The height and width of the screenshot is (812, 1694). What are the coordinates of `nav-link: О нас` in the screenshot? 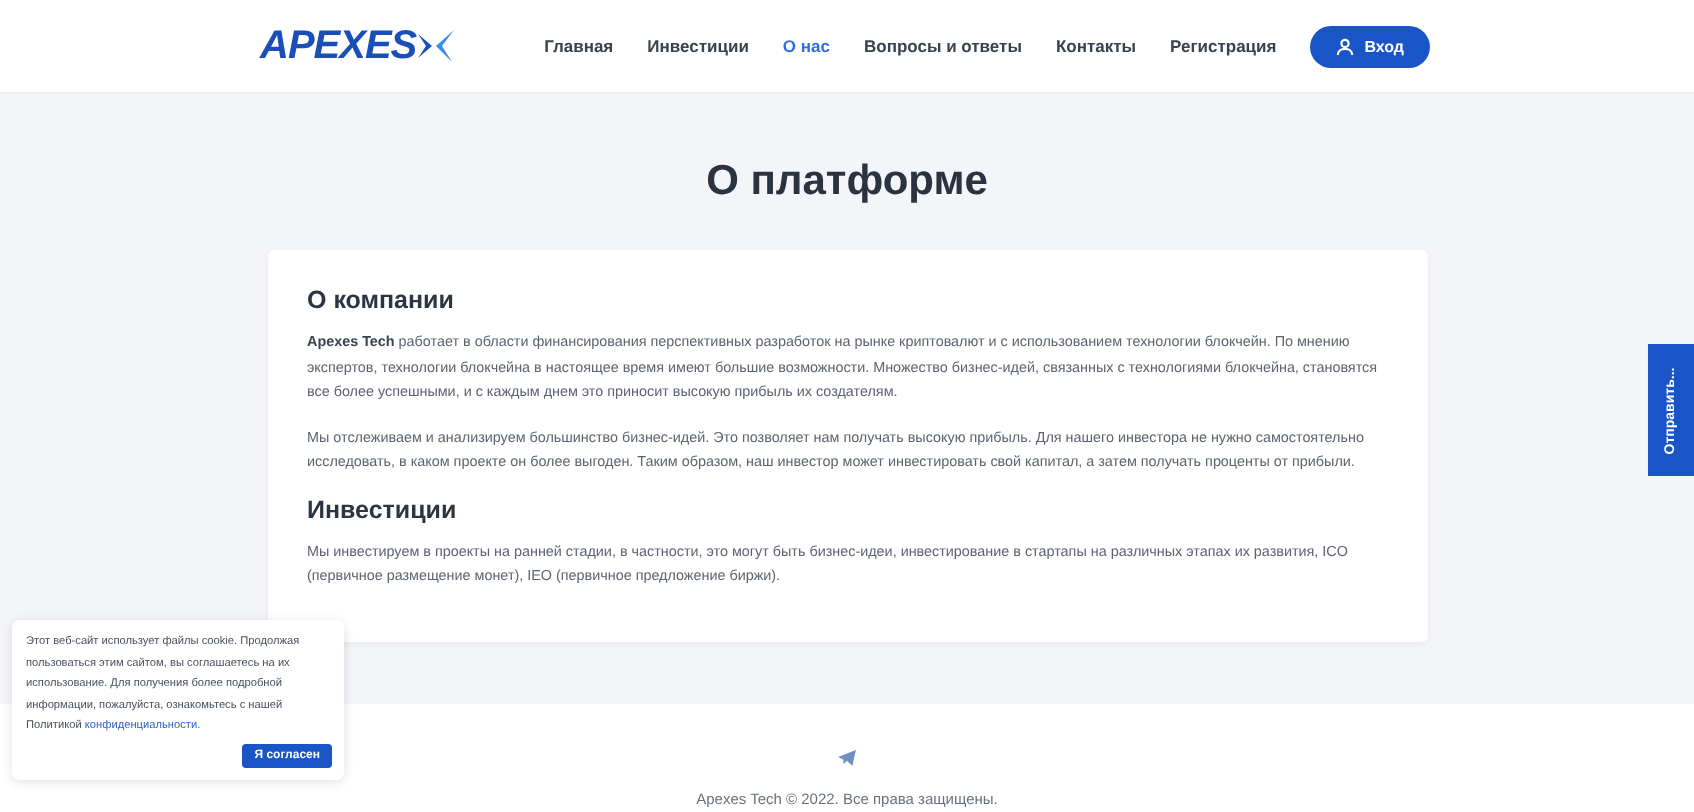 It's located at (806, 46).